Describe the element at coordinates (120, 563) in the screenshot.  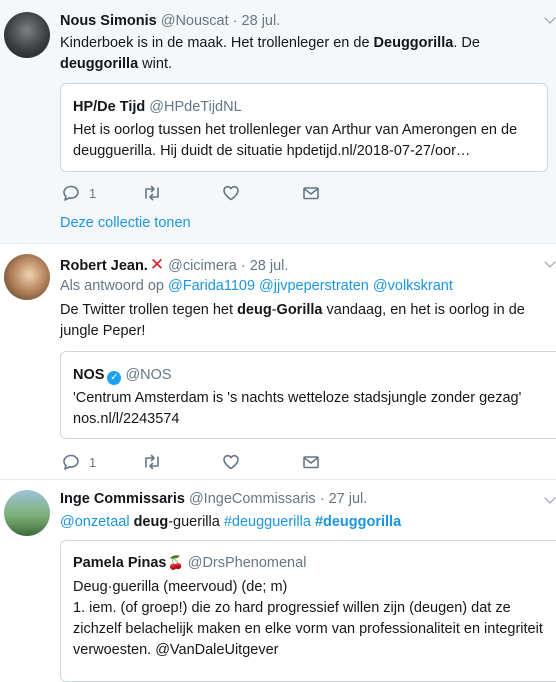
I see `quoted-user-name: Pamela Pinas` at that location.